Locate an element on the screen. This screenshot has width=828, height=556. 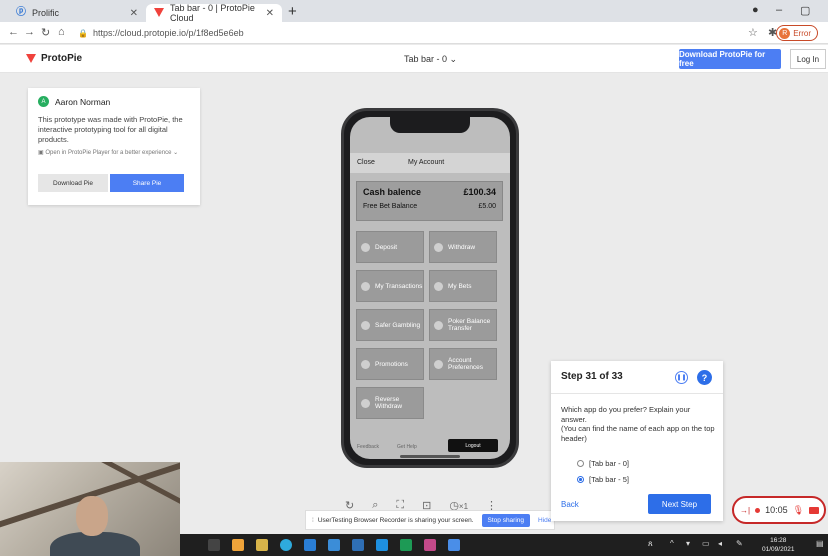
menu-button-deposit: Deposit is located at coordinates (390, 247).